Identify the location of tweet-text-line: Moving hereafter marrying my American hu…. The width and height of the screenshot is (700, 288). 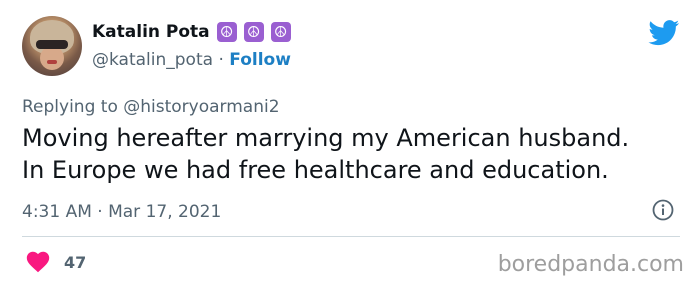
(326, 138).